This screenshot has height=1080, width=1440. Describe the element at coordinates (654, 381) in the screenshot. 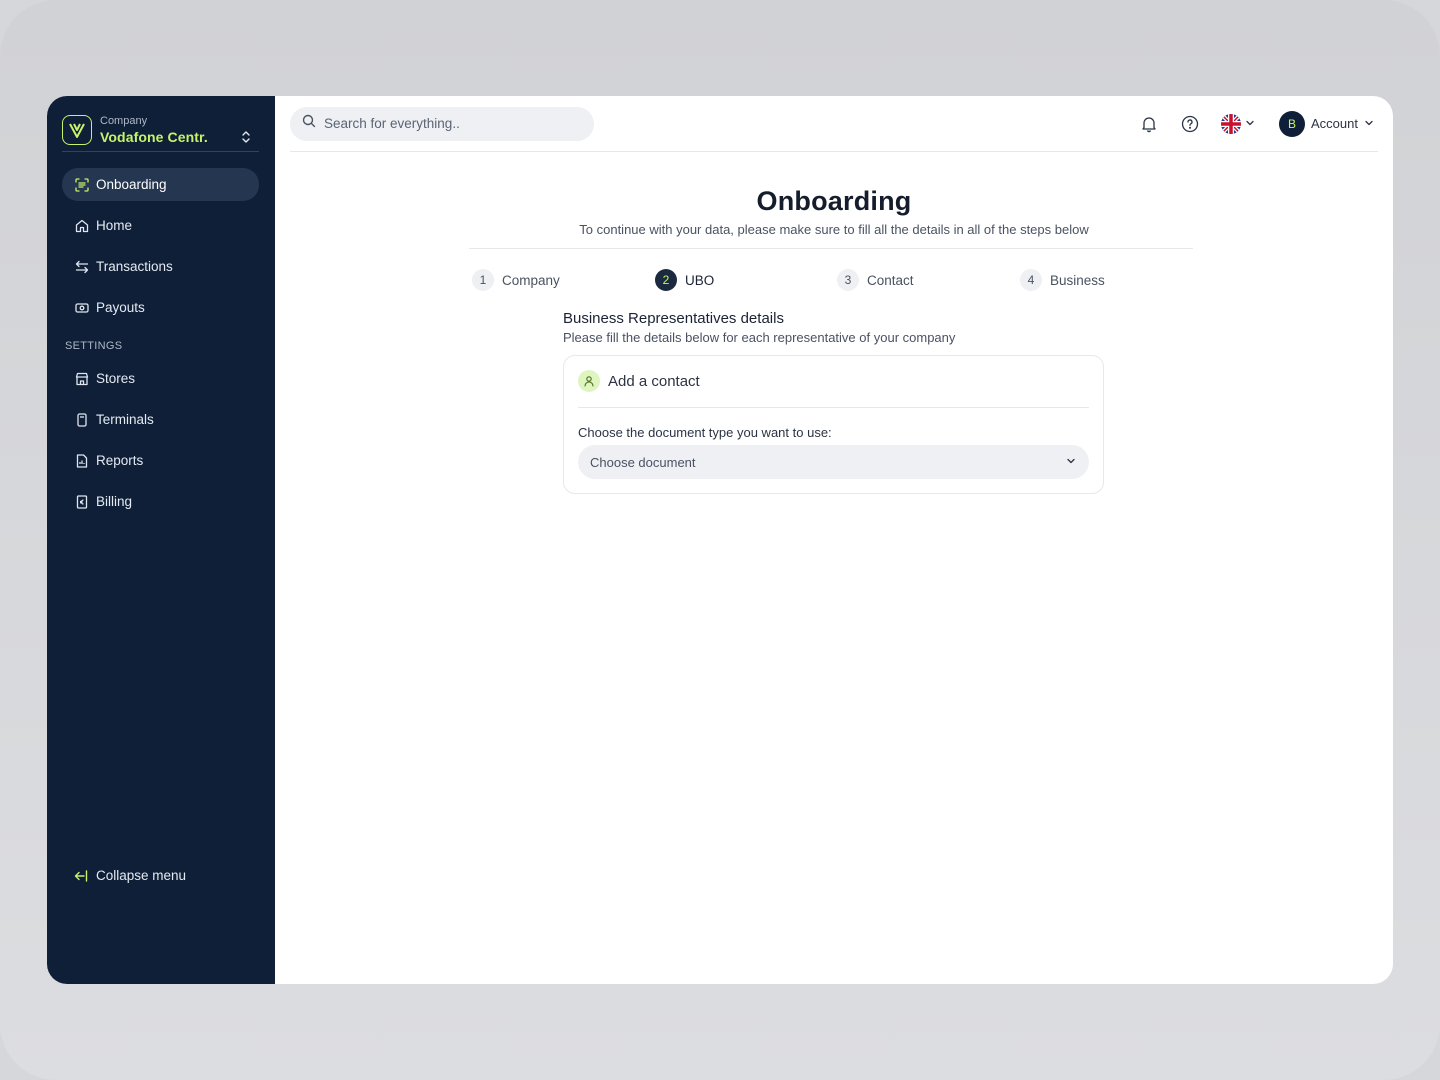

I see `add-contact-label: Add a contact` at that location.